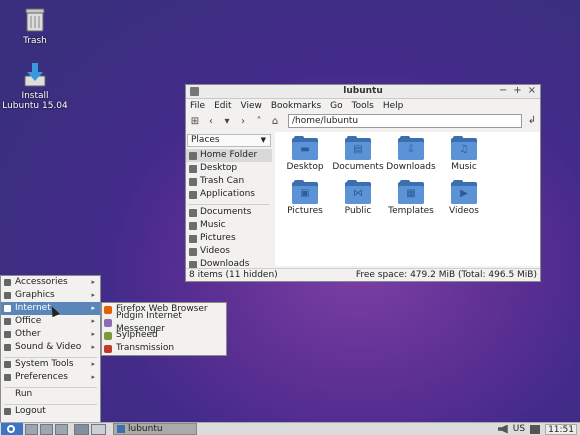 The image size is (580, 435). What do you see at coordinates (229, 212) in the screenshot?
I see `sidebar-item-documents: Documents` at bounding box center [229, 212].